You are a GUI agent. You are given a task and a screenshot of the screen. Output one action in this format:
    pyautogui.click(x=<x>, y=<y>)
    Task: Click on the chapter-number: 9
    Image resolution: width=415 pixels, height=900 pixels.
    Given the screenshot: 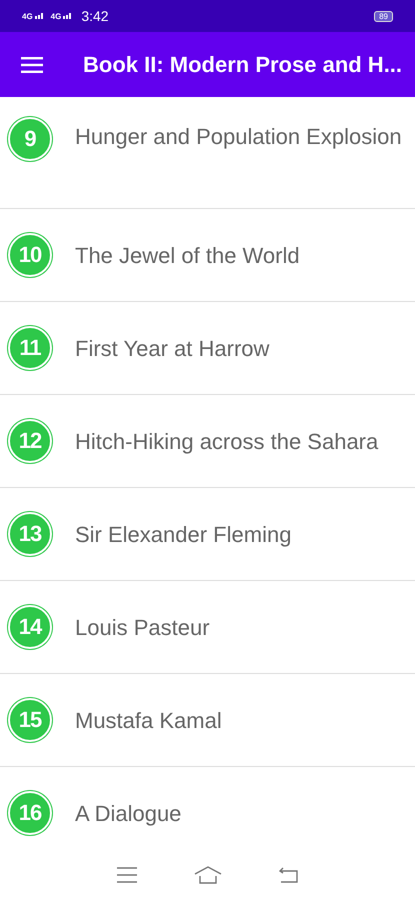 What is the action you would take?
    pyautogui.click(x=30, y=139)
    